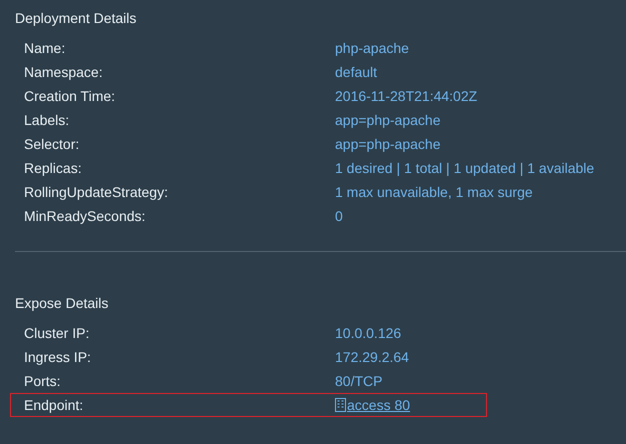 The height and width of the screenshot is (444, 626). What do you see at coordinates (339, 216) in the screenshot?
I see `field-value: 0` at bounding box center [339, 216].